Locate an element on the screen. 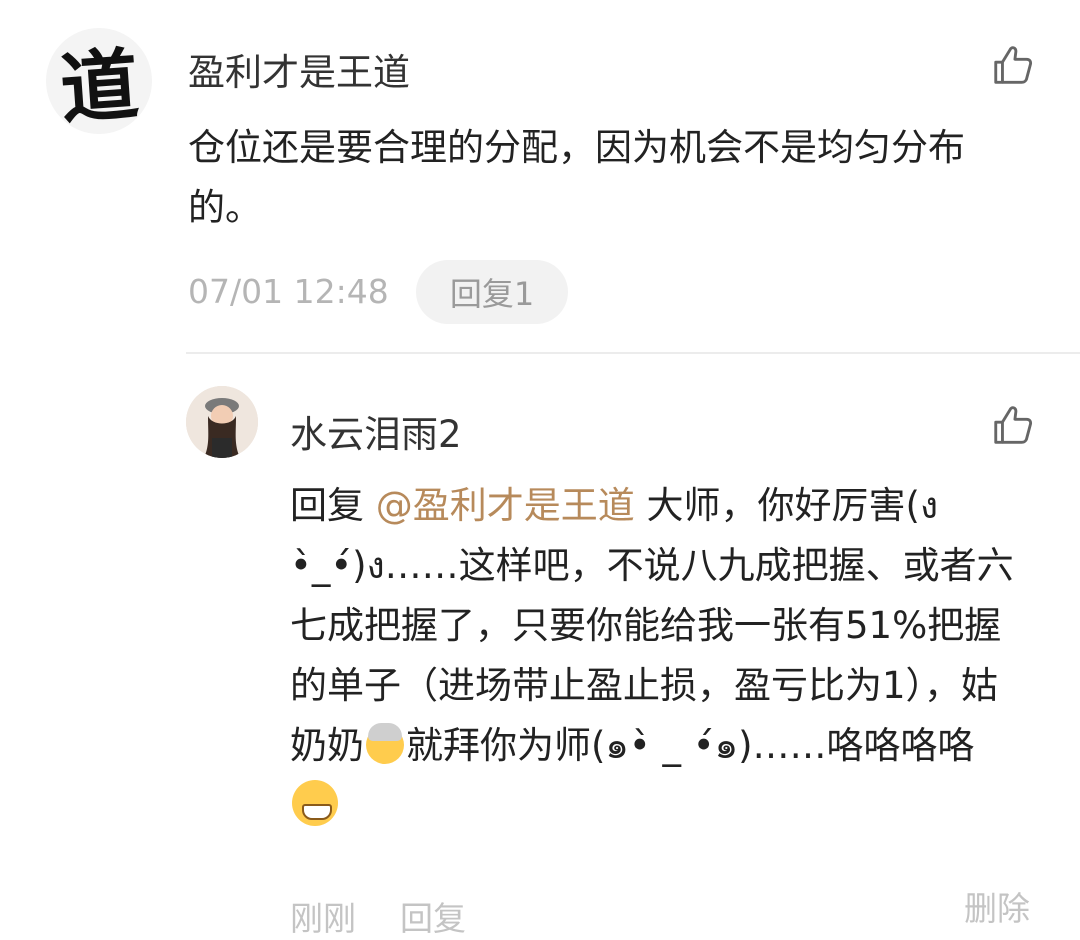  reply-prefix: 回复 is located at coordinates (333, 505).